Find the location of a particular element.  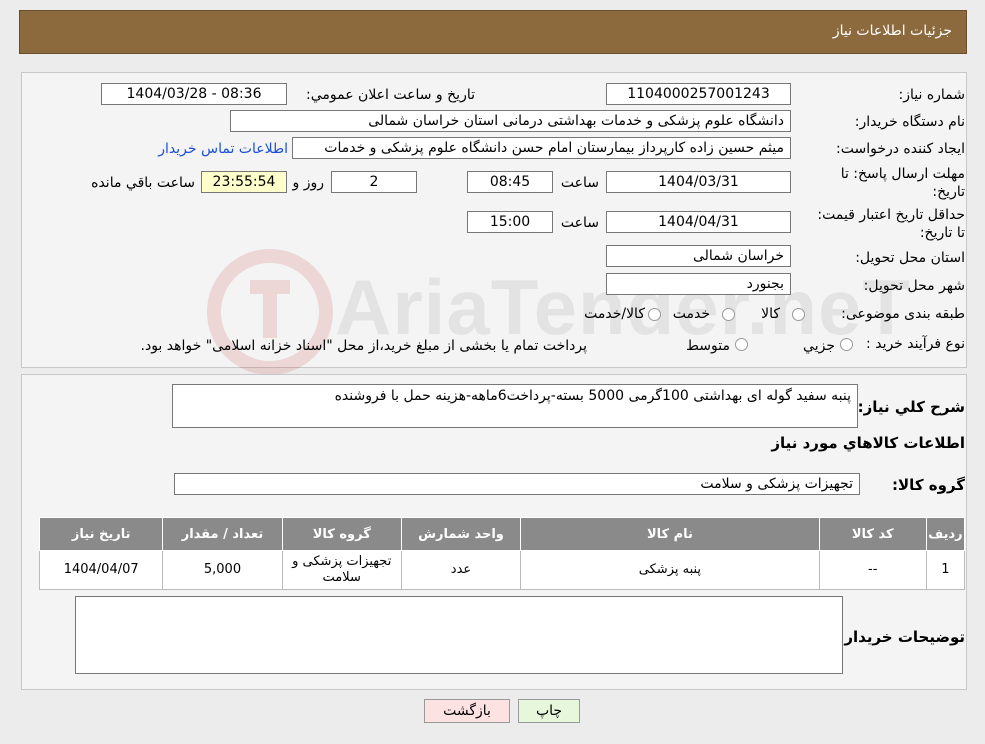

col-unit: واحد شمارش is located at coordinates (461, 534).